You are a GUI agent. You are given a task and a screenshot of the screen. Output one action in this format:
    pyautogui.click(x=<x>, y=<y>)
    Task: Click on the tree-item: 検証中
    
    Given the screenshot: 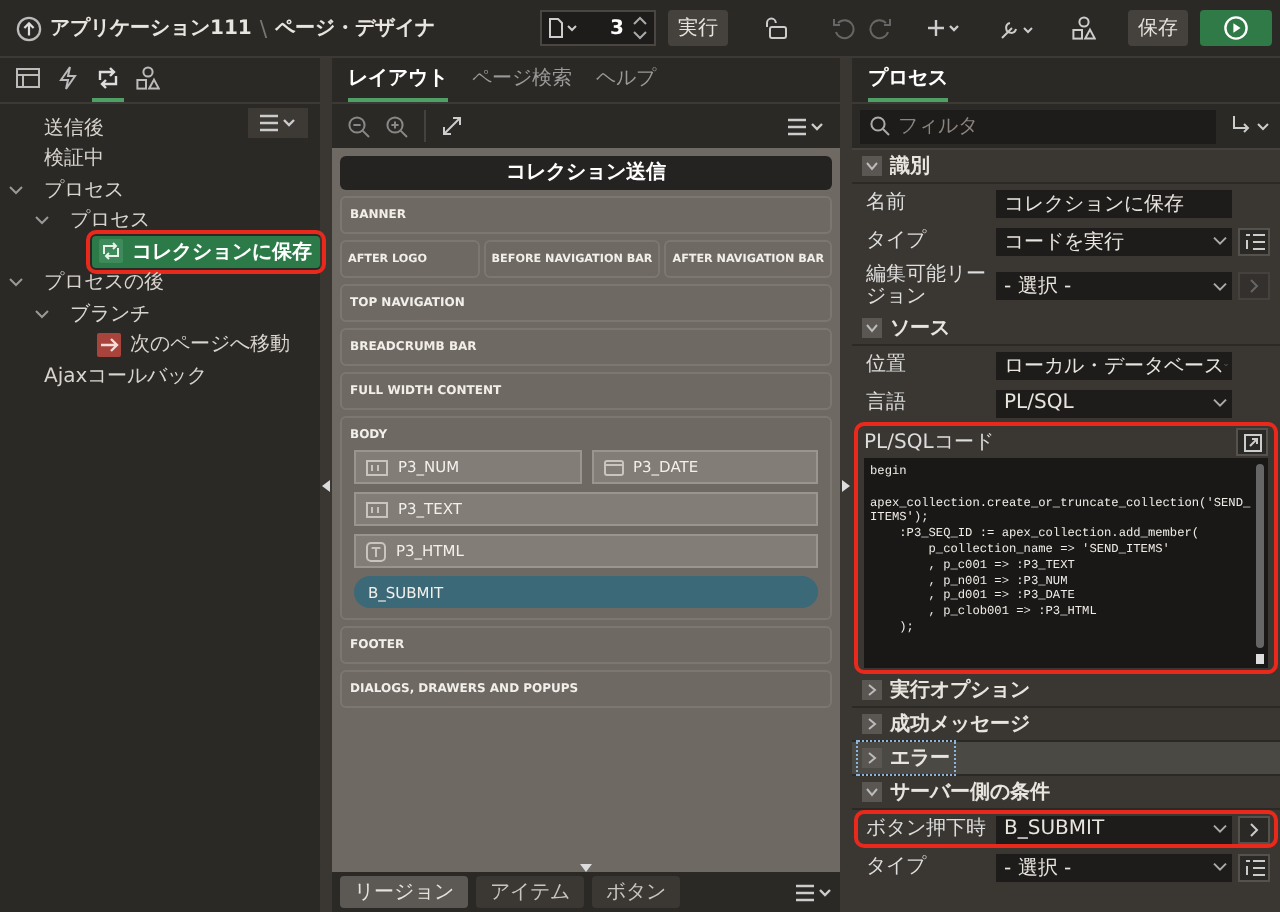 What is the action you would take?
    pyautogui.click(x=74, y=158)
    